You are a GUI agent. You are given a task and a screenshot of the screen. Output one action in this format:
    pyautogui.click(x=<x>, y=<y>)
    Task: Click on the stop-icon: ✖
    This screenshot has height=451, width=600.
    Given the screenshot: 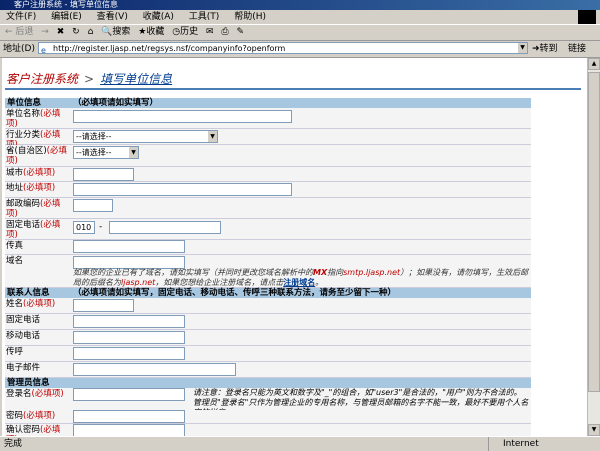 What is the action you would take?
    pyautogui.click(x=61, y=32)
    